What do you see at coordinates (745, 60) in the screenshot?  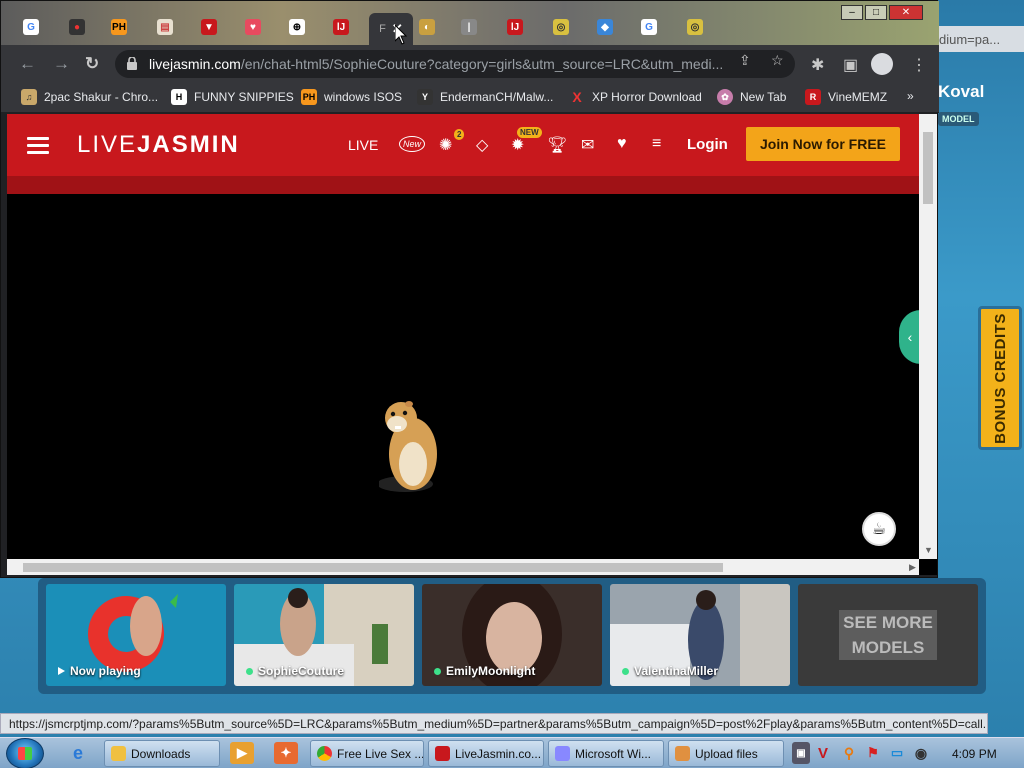 I see `share-icon: ⇪` at bounding box center [745, 60].